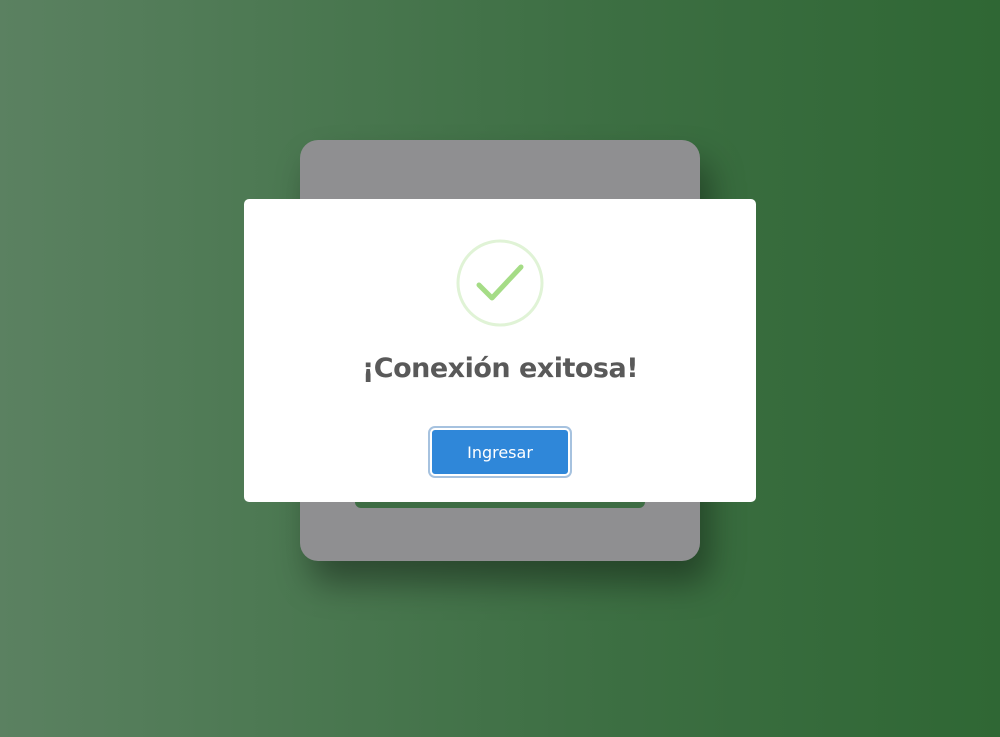 This screenshot has height=737, width=1000. What do you see at coordinates (500, 368) in the screenshot?
I see `dialog-title: ¡Conexión exitosa!` at bounding box center [500, 368].